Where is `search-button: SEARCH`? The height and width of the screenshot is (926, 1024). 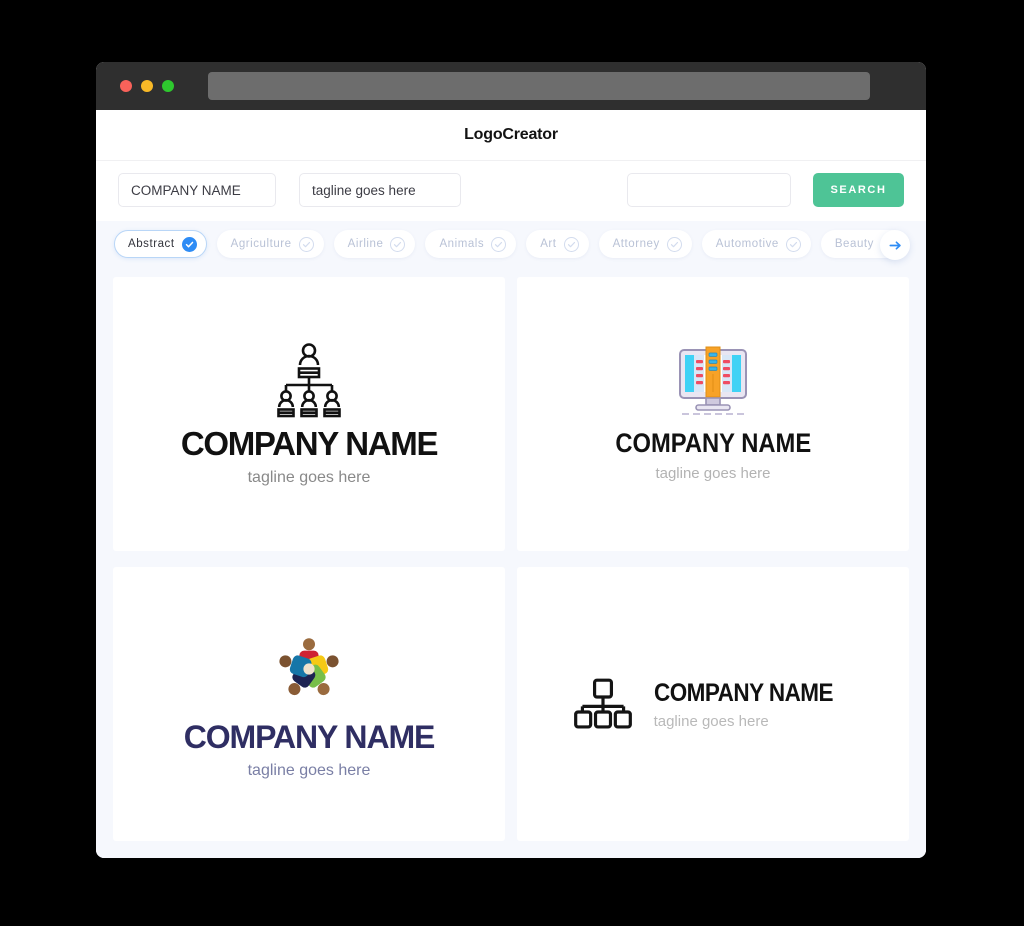 search-button: SEARCH is located at coordinates (858, 190).